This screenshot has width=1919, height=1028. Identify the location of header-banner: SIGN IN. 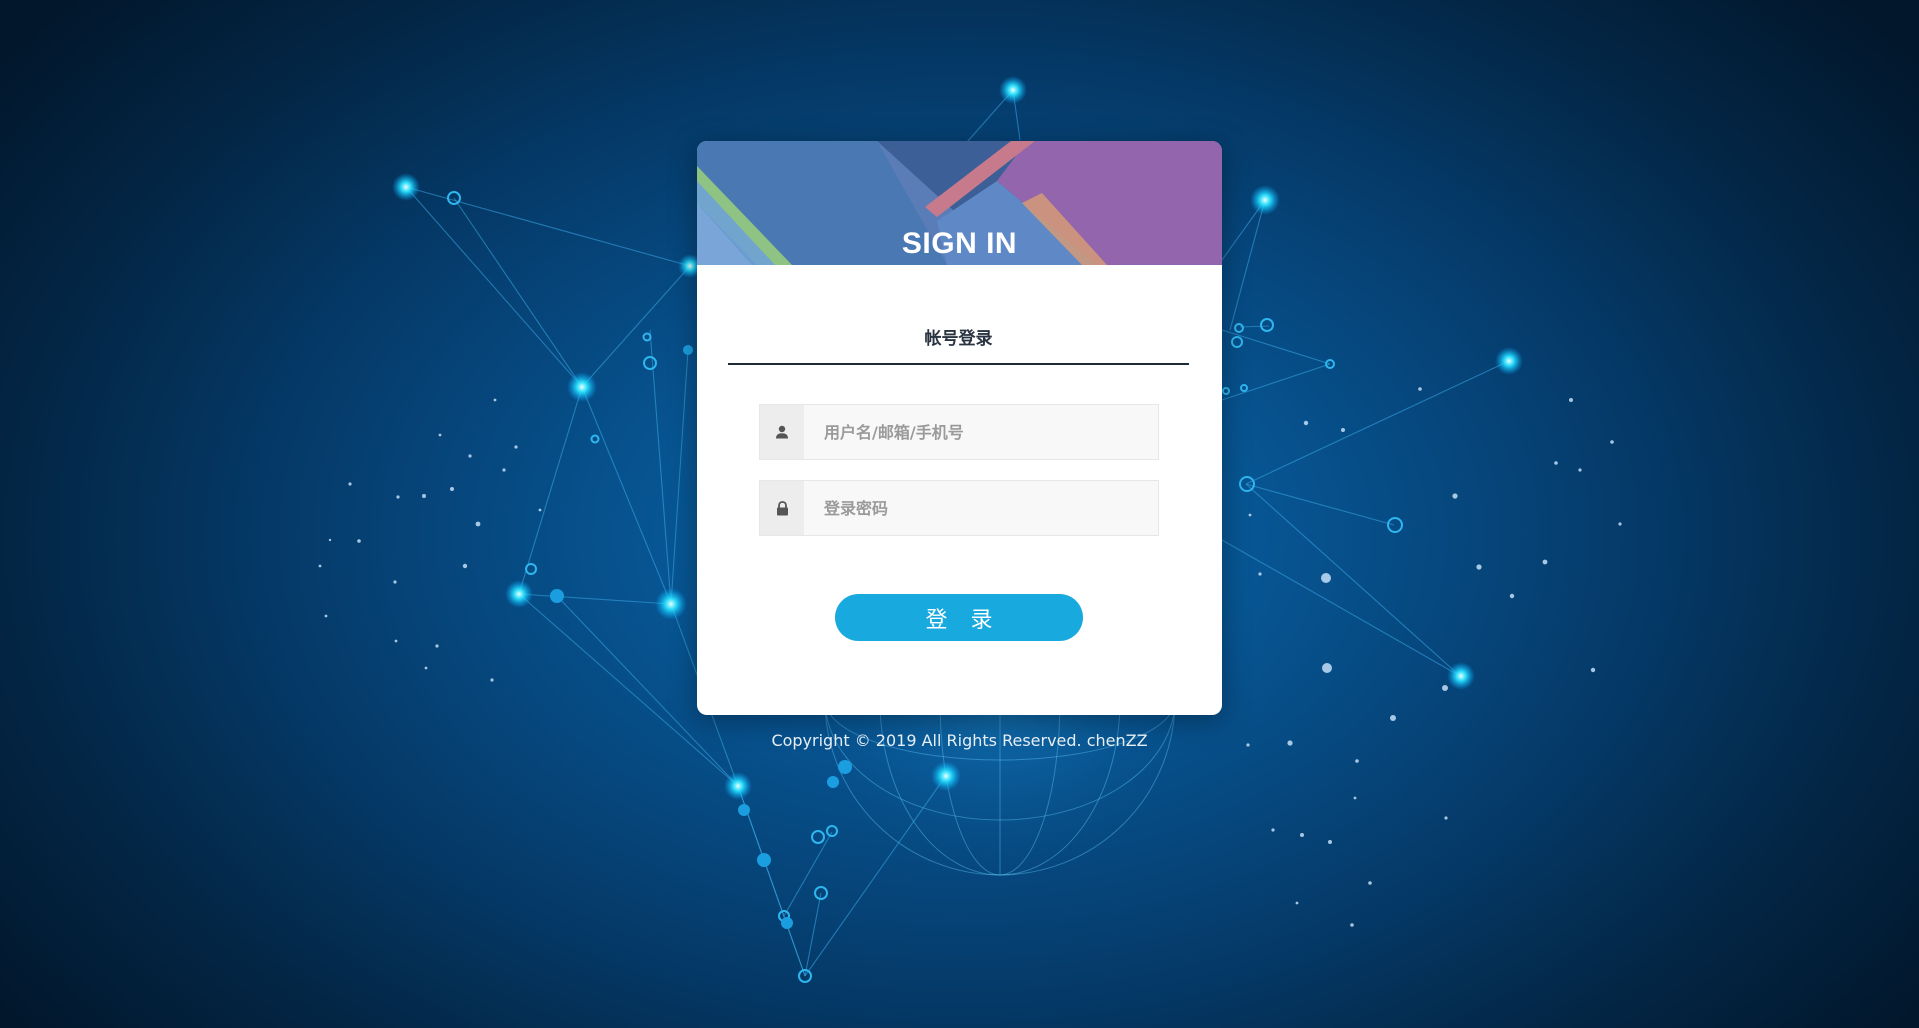
(959, 203).